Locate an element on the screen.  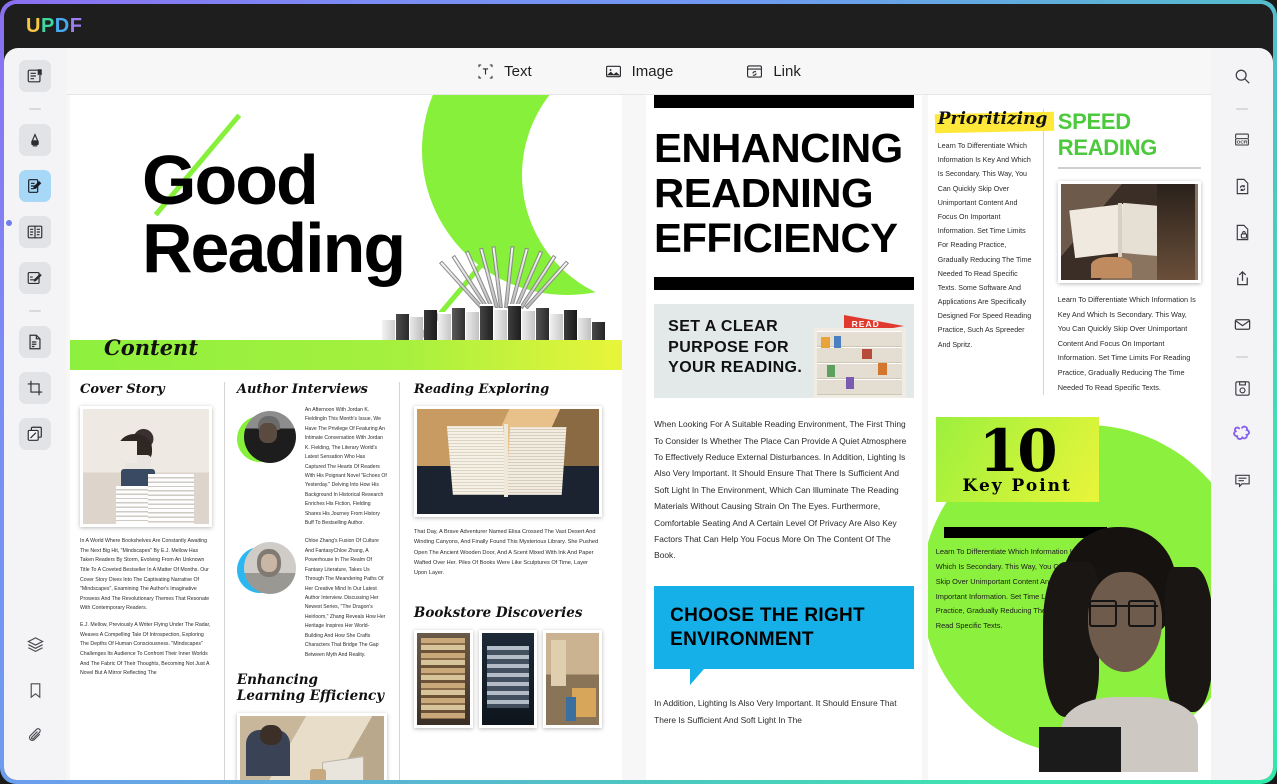
content-label: Content is located at coordinates (151, 347).